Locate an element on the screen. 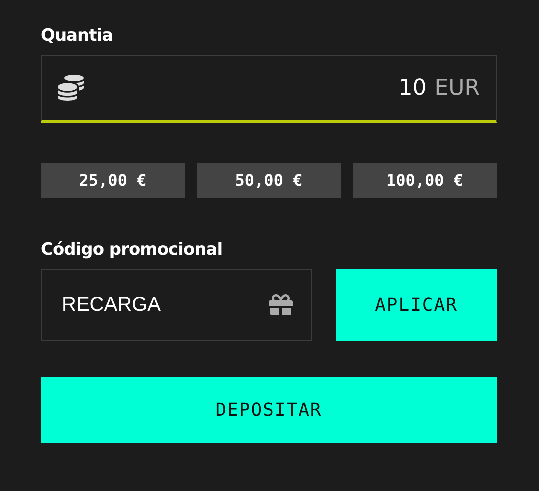  preset-amount-button: 100,00 € is located at coordinates (425, 180).